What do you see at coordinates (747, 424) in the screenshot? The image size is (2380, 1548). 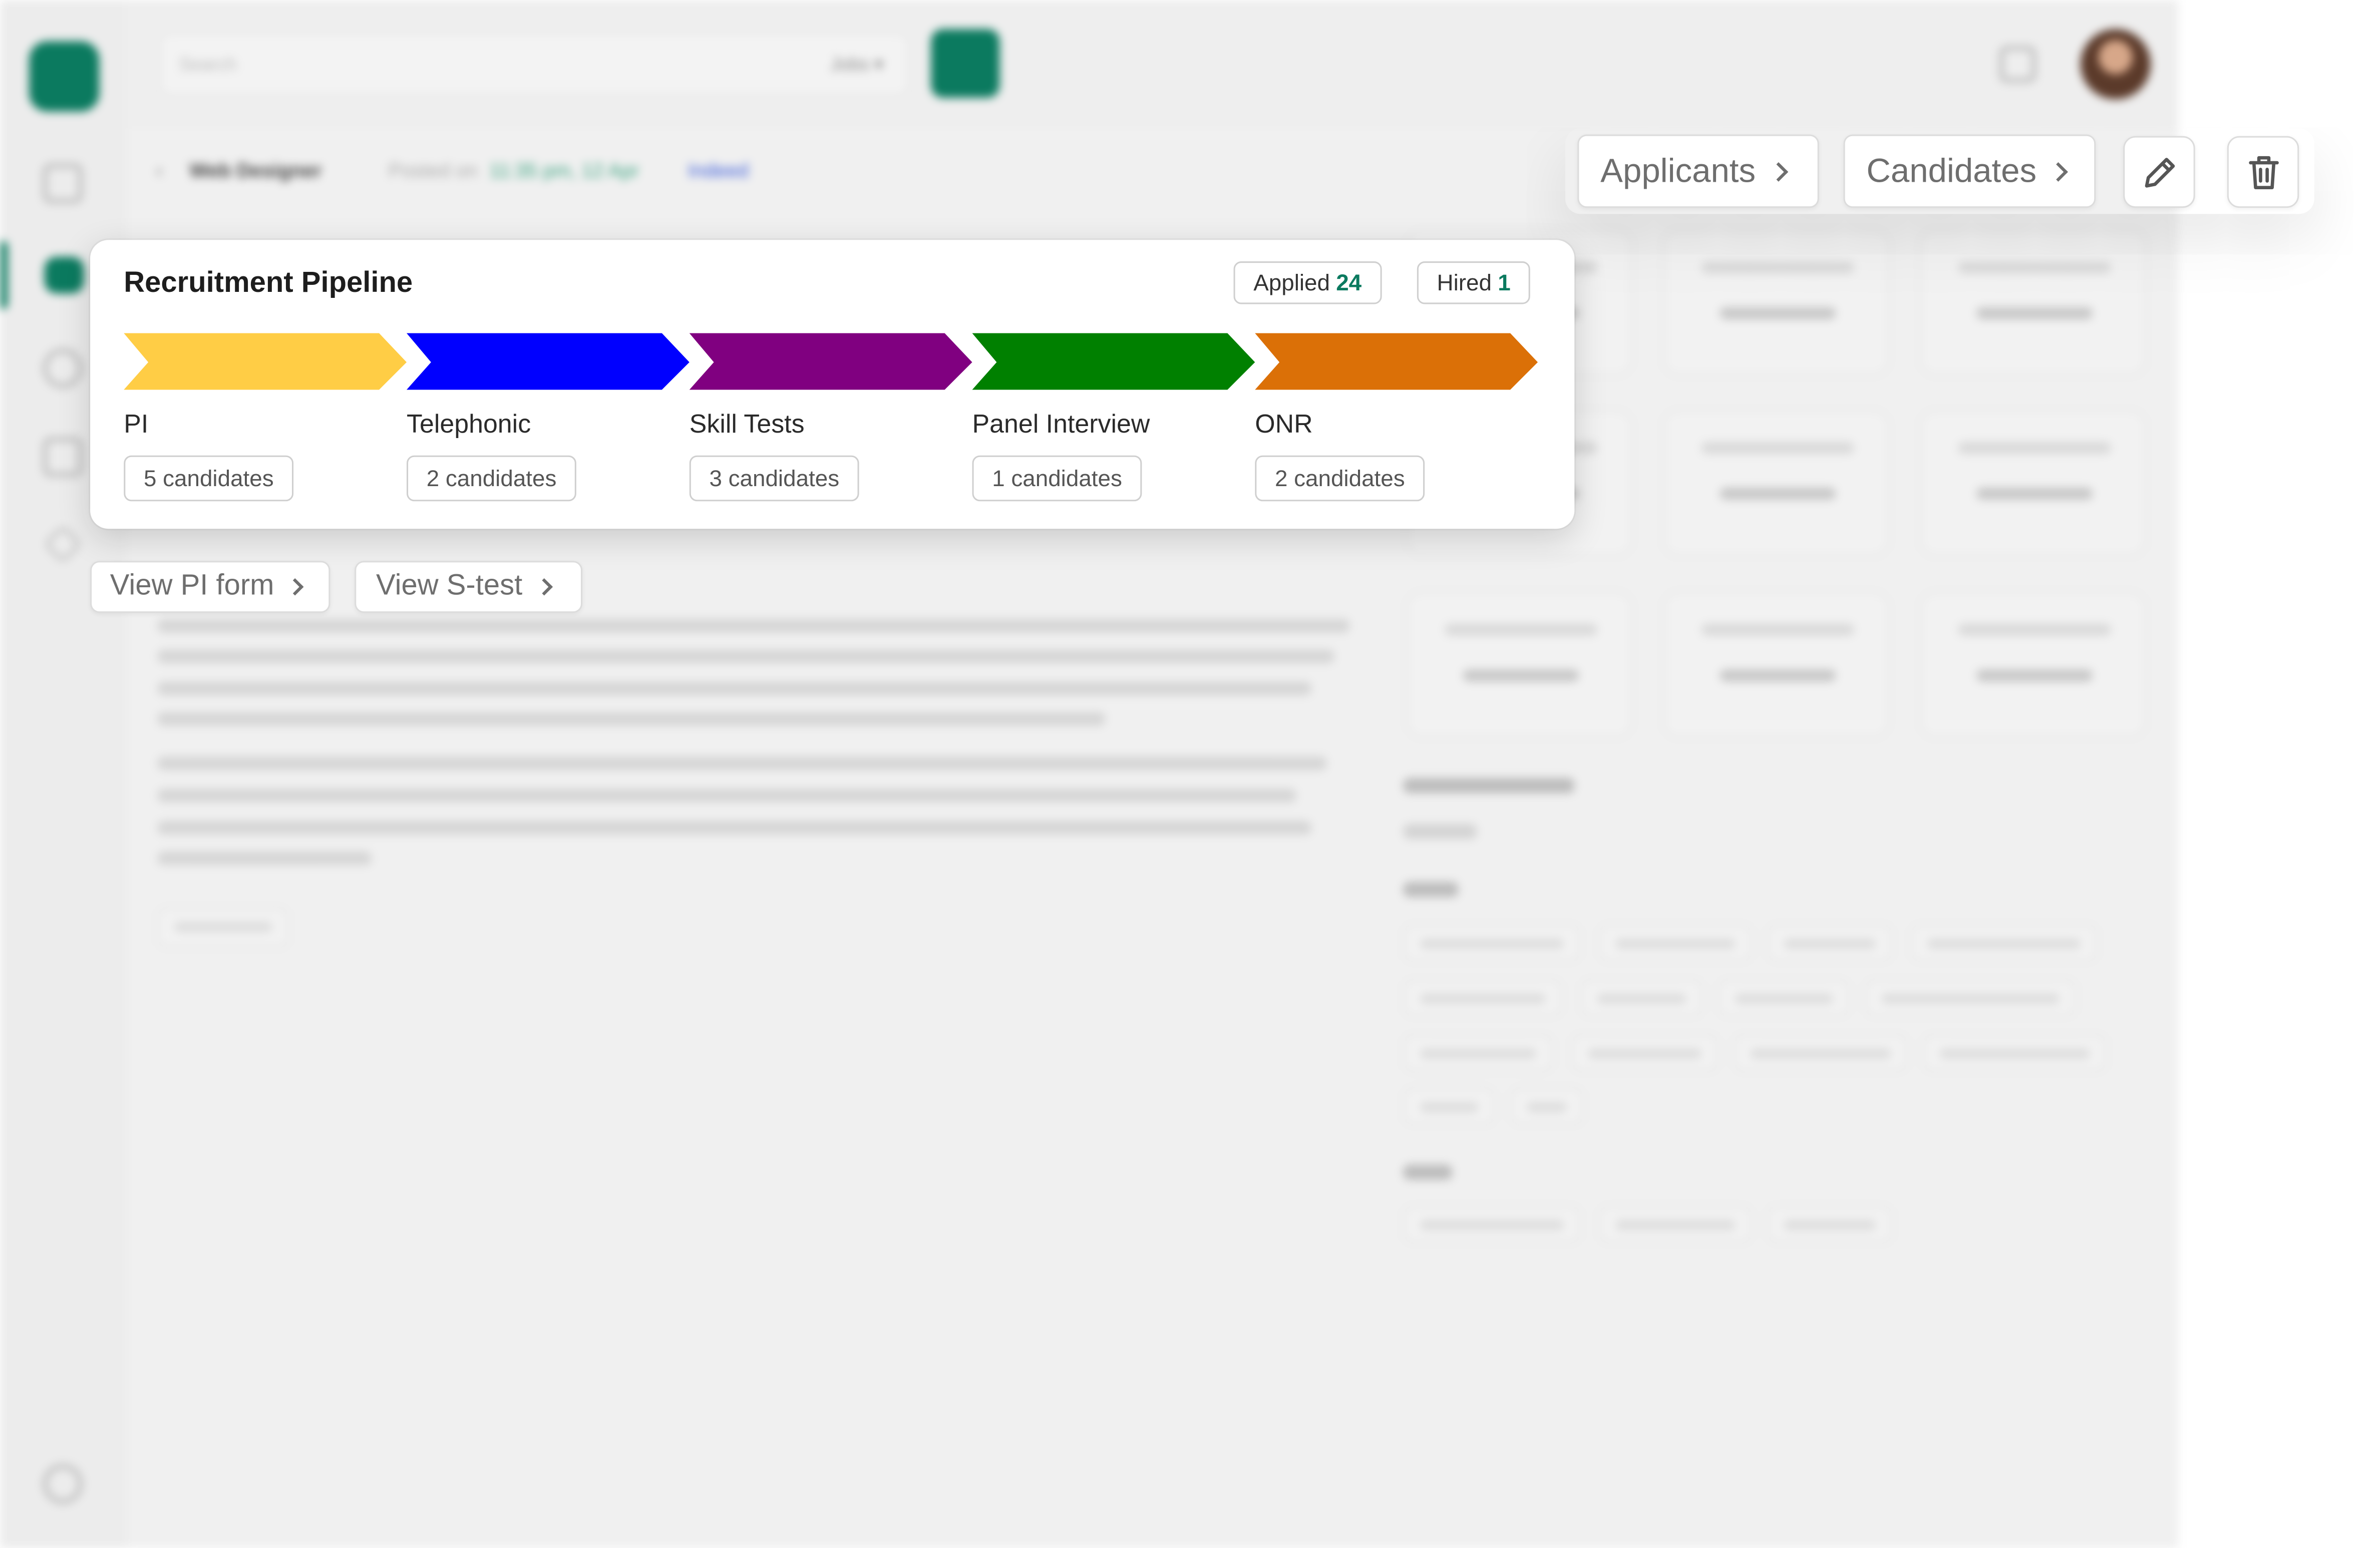 I see `stage-name-skill-tests: Skill Tests` at bounding box center [747, 424].